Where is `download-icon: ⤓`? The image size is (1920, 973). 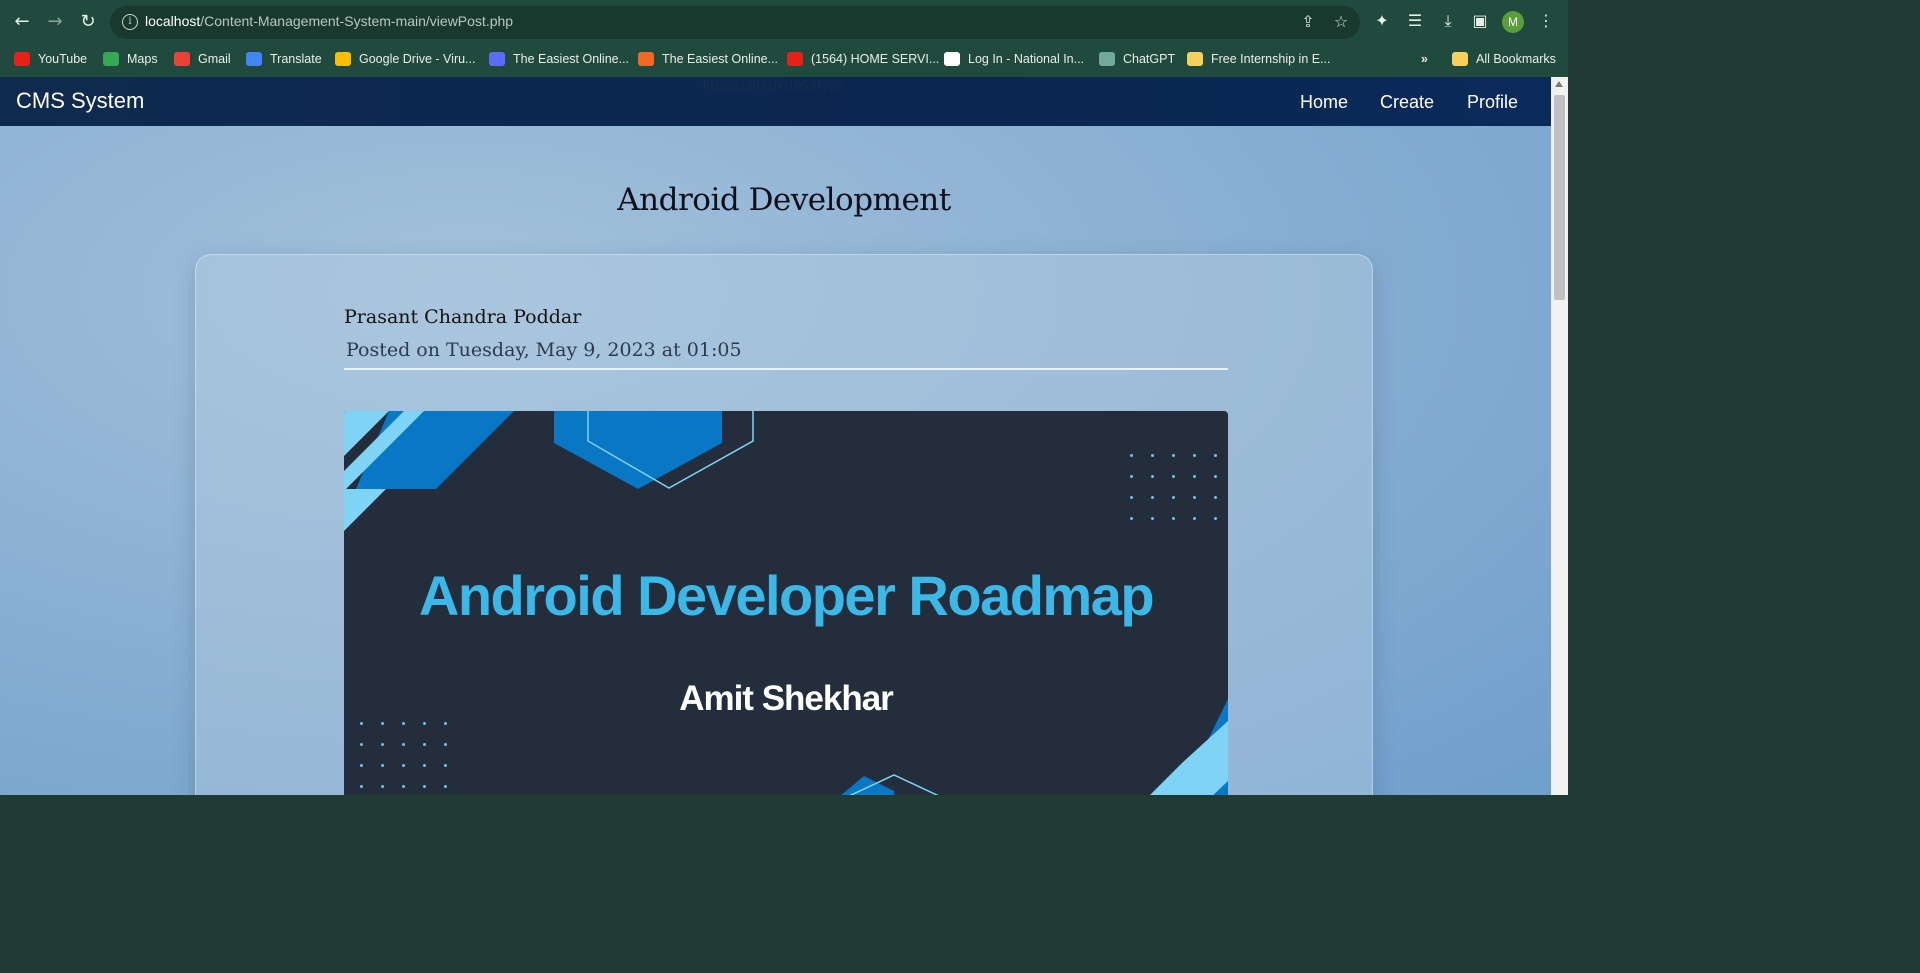
download-icon: ⤓ is located at coordinates (1448, 21).